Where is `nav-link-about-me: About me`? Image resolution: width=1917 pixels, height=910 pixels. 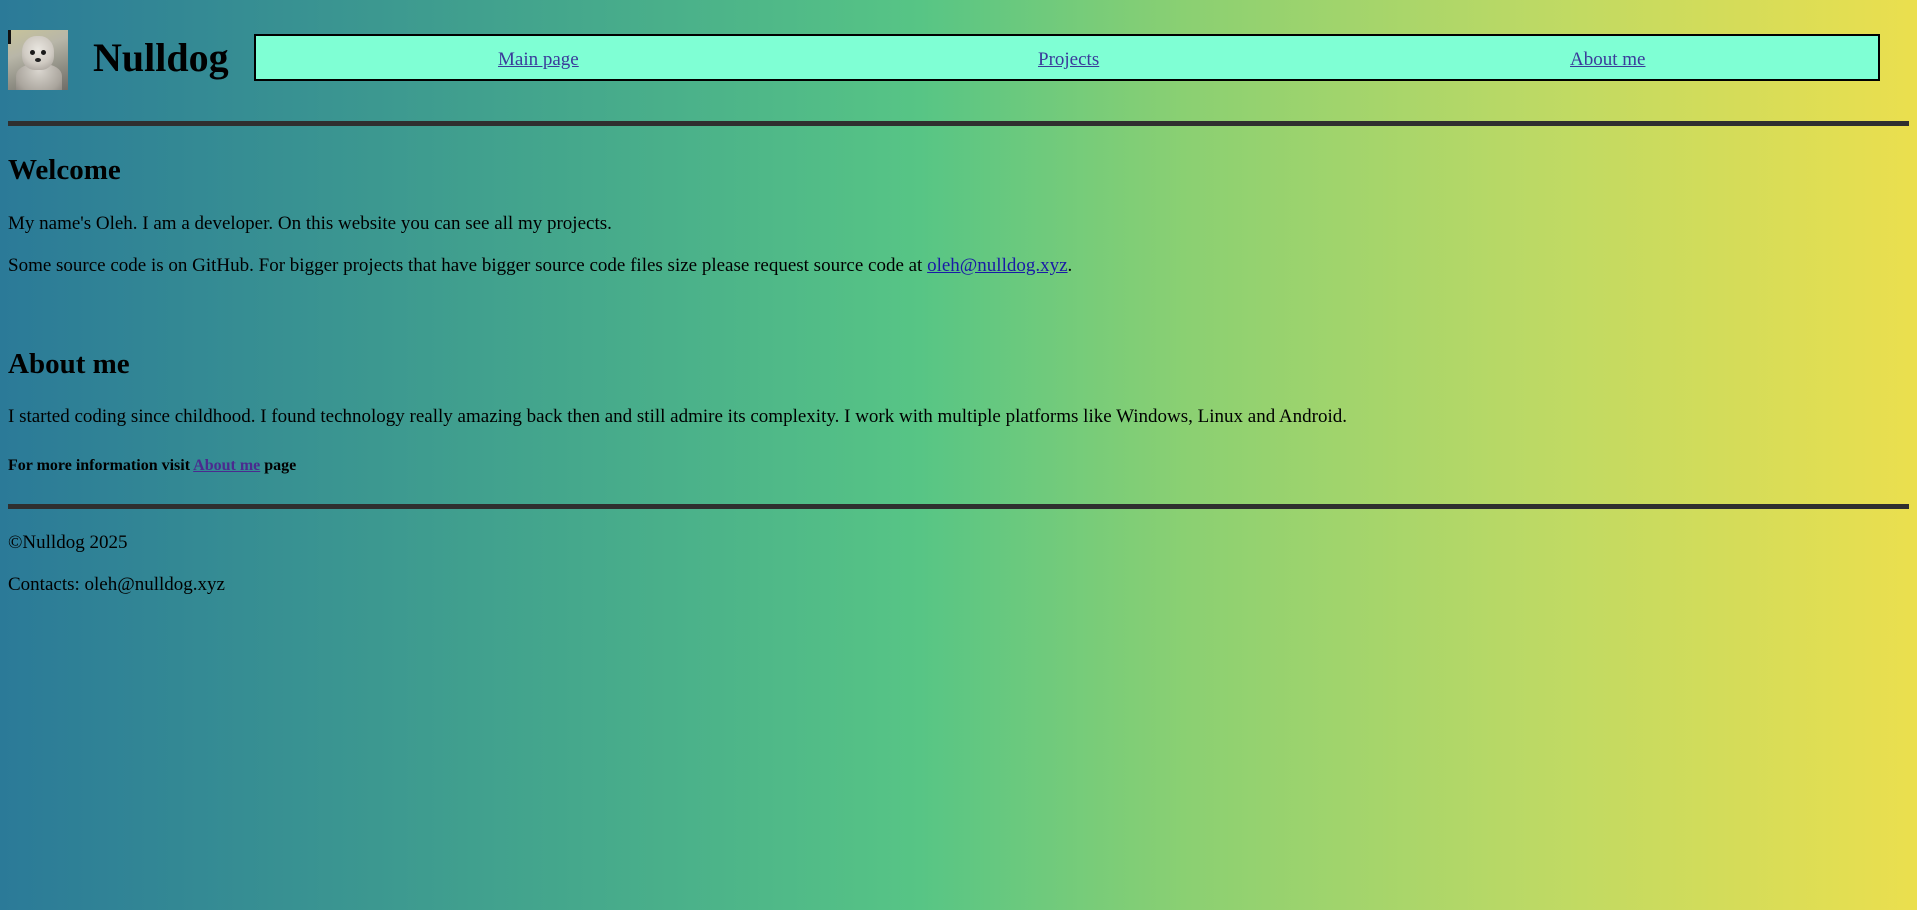 nav-link-about-me: About me is located at coordinates (1607, 59).